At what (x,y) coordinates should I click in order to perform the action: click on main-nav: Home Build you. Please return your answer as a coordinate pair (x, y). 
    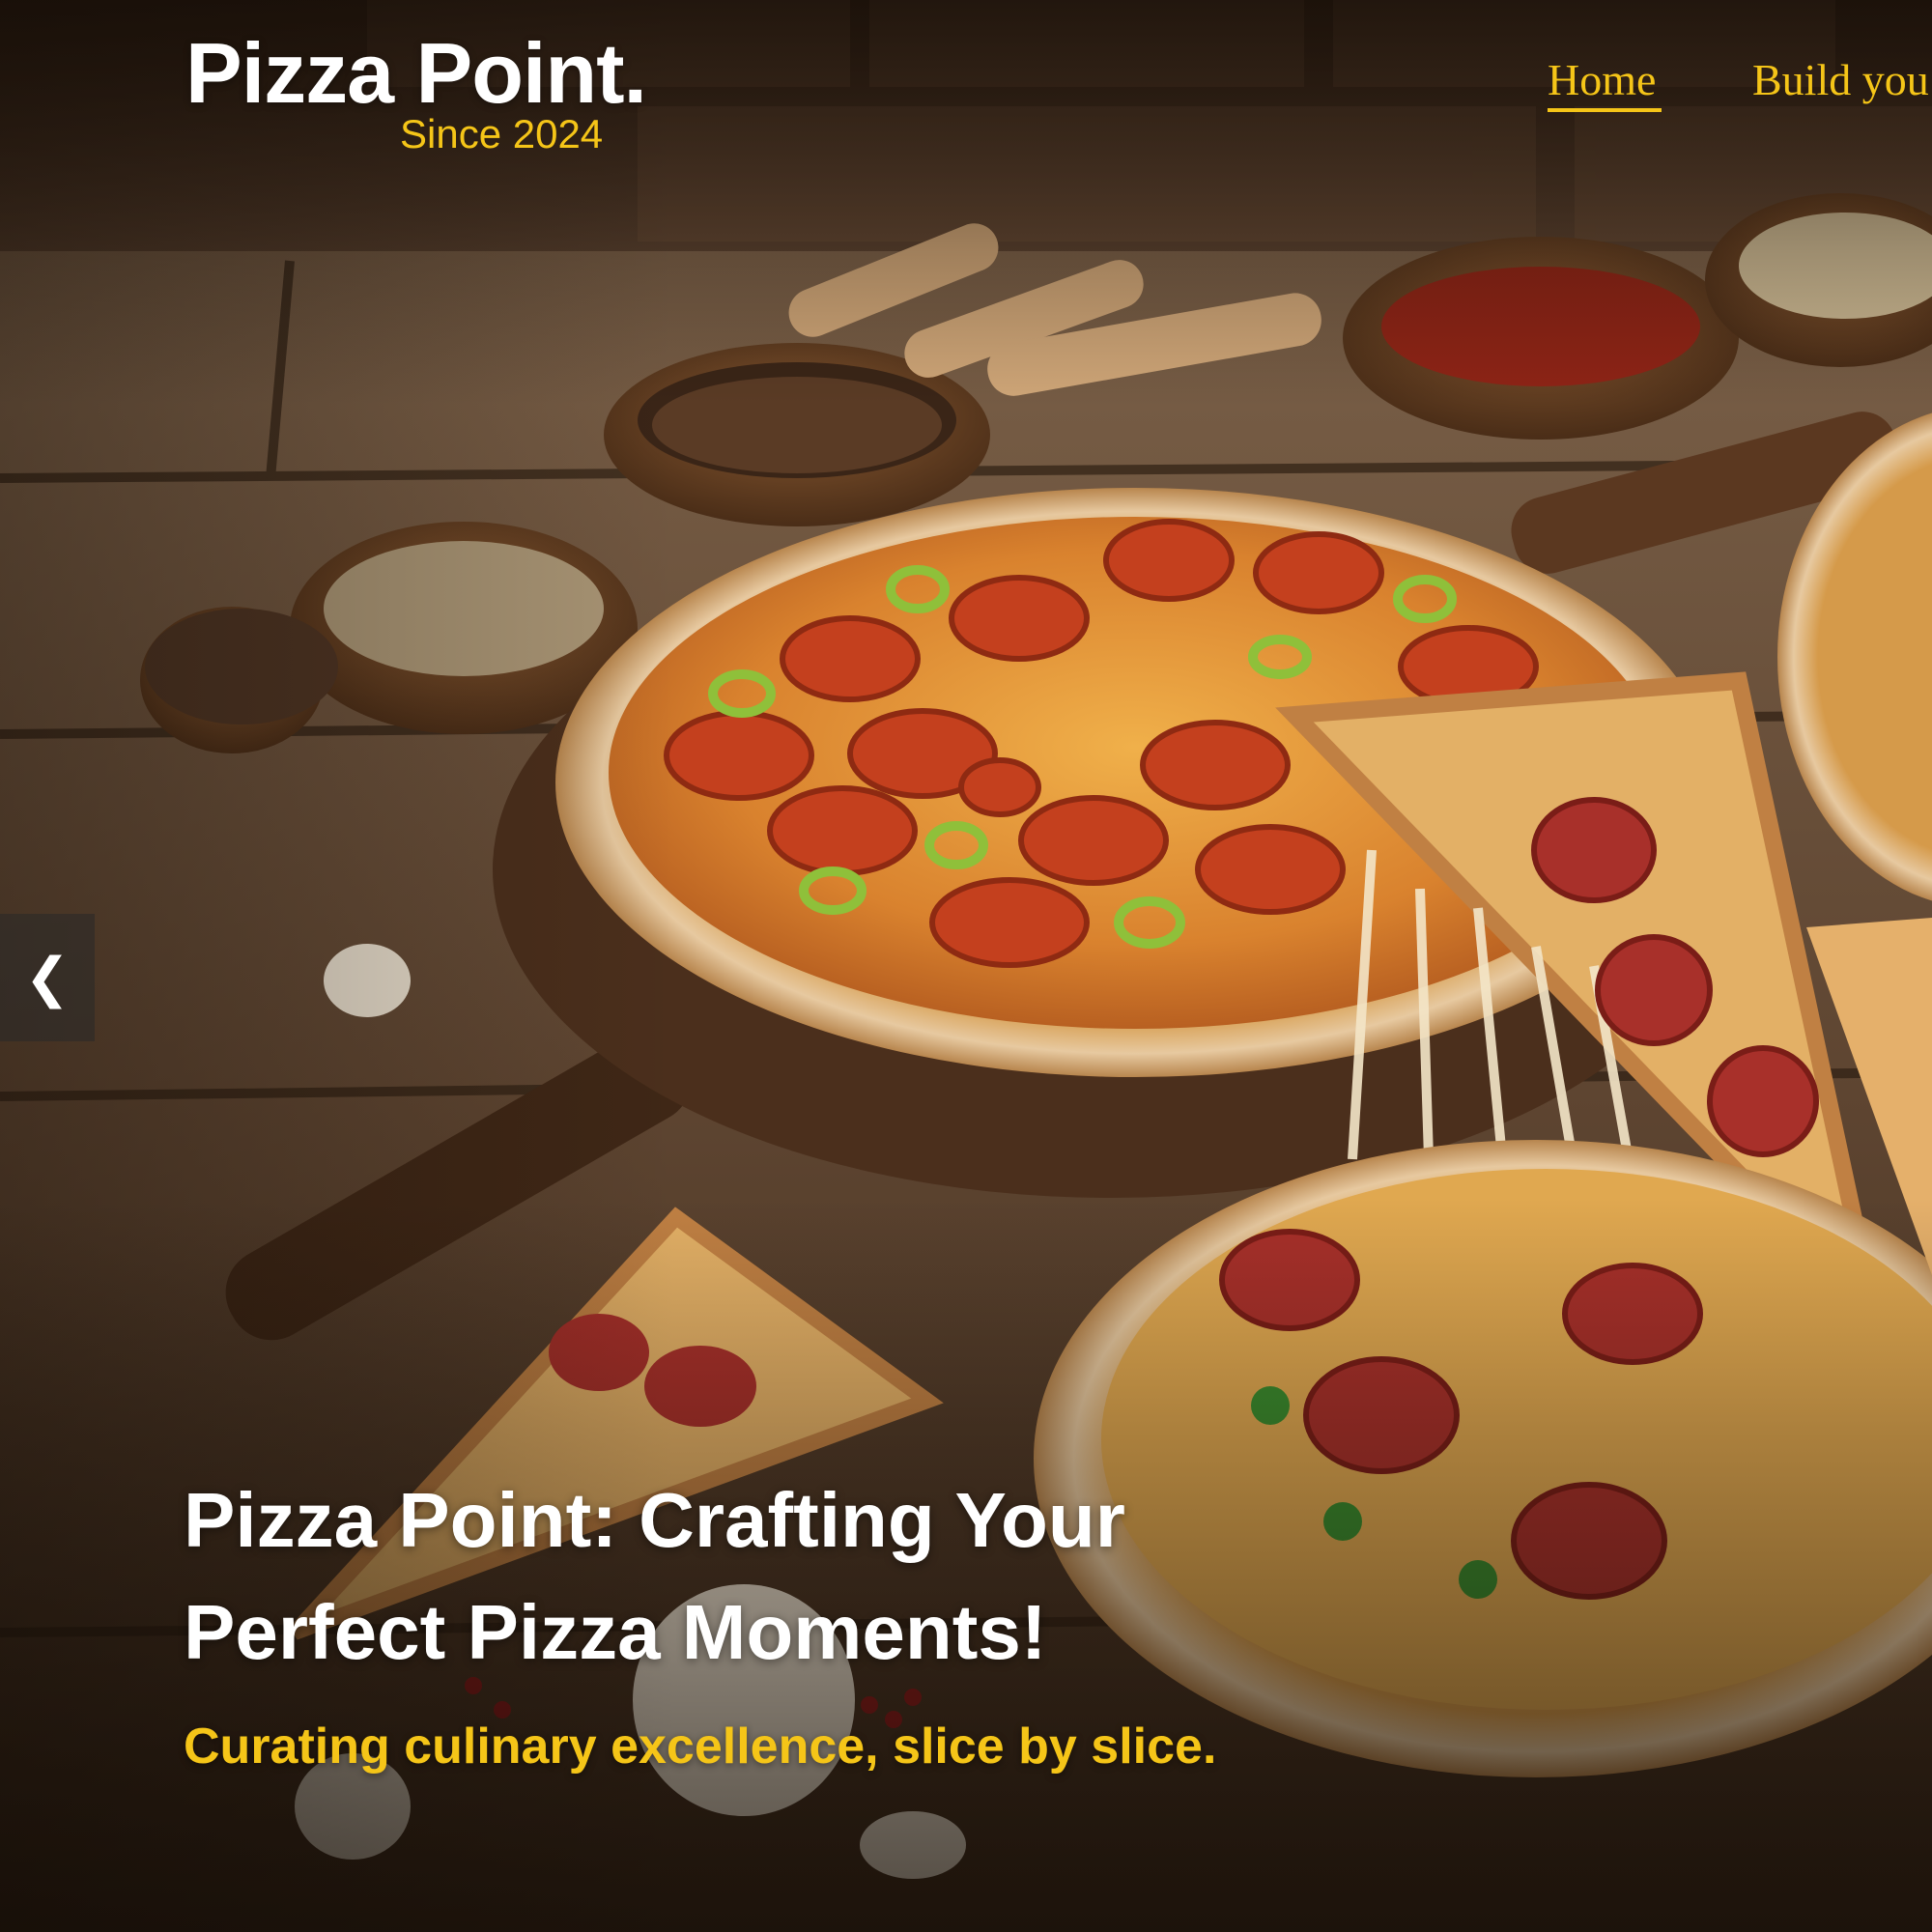
    Looking at the image, I should click on (1740, 90).